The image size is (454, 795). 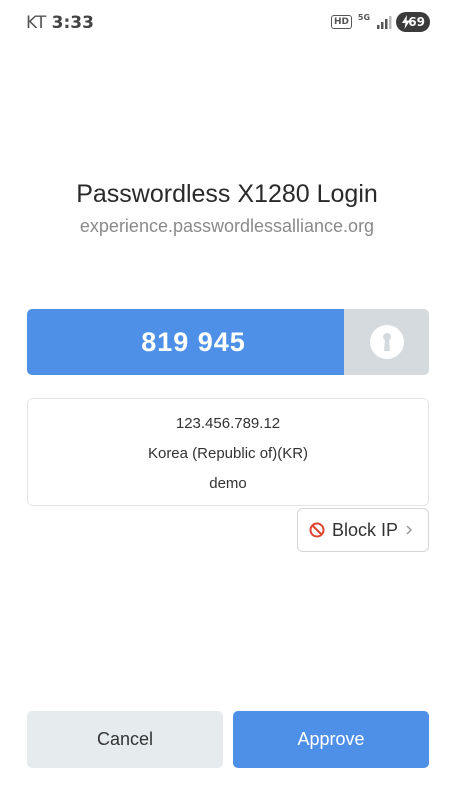 What do you see at coordinates (72, 23) in the screenshot?
I see `clock-time: 3:33` at bounding box center [72, 23].